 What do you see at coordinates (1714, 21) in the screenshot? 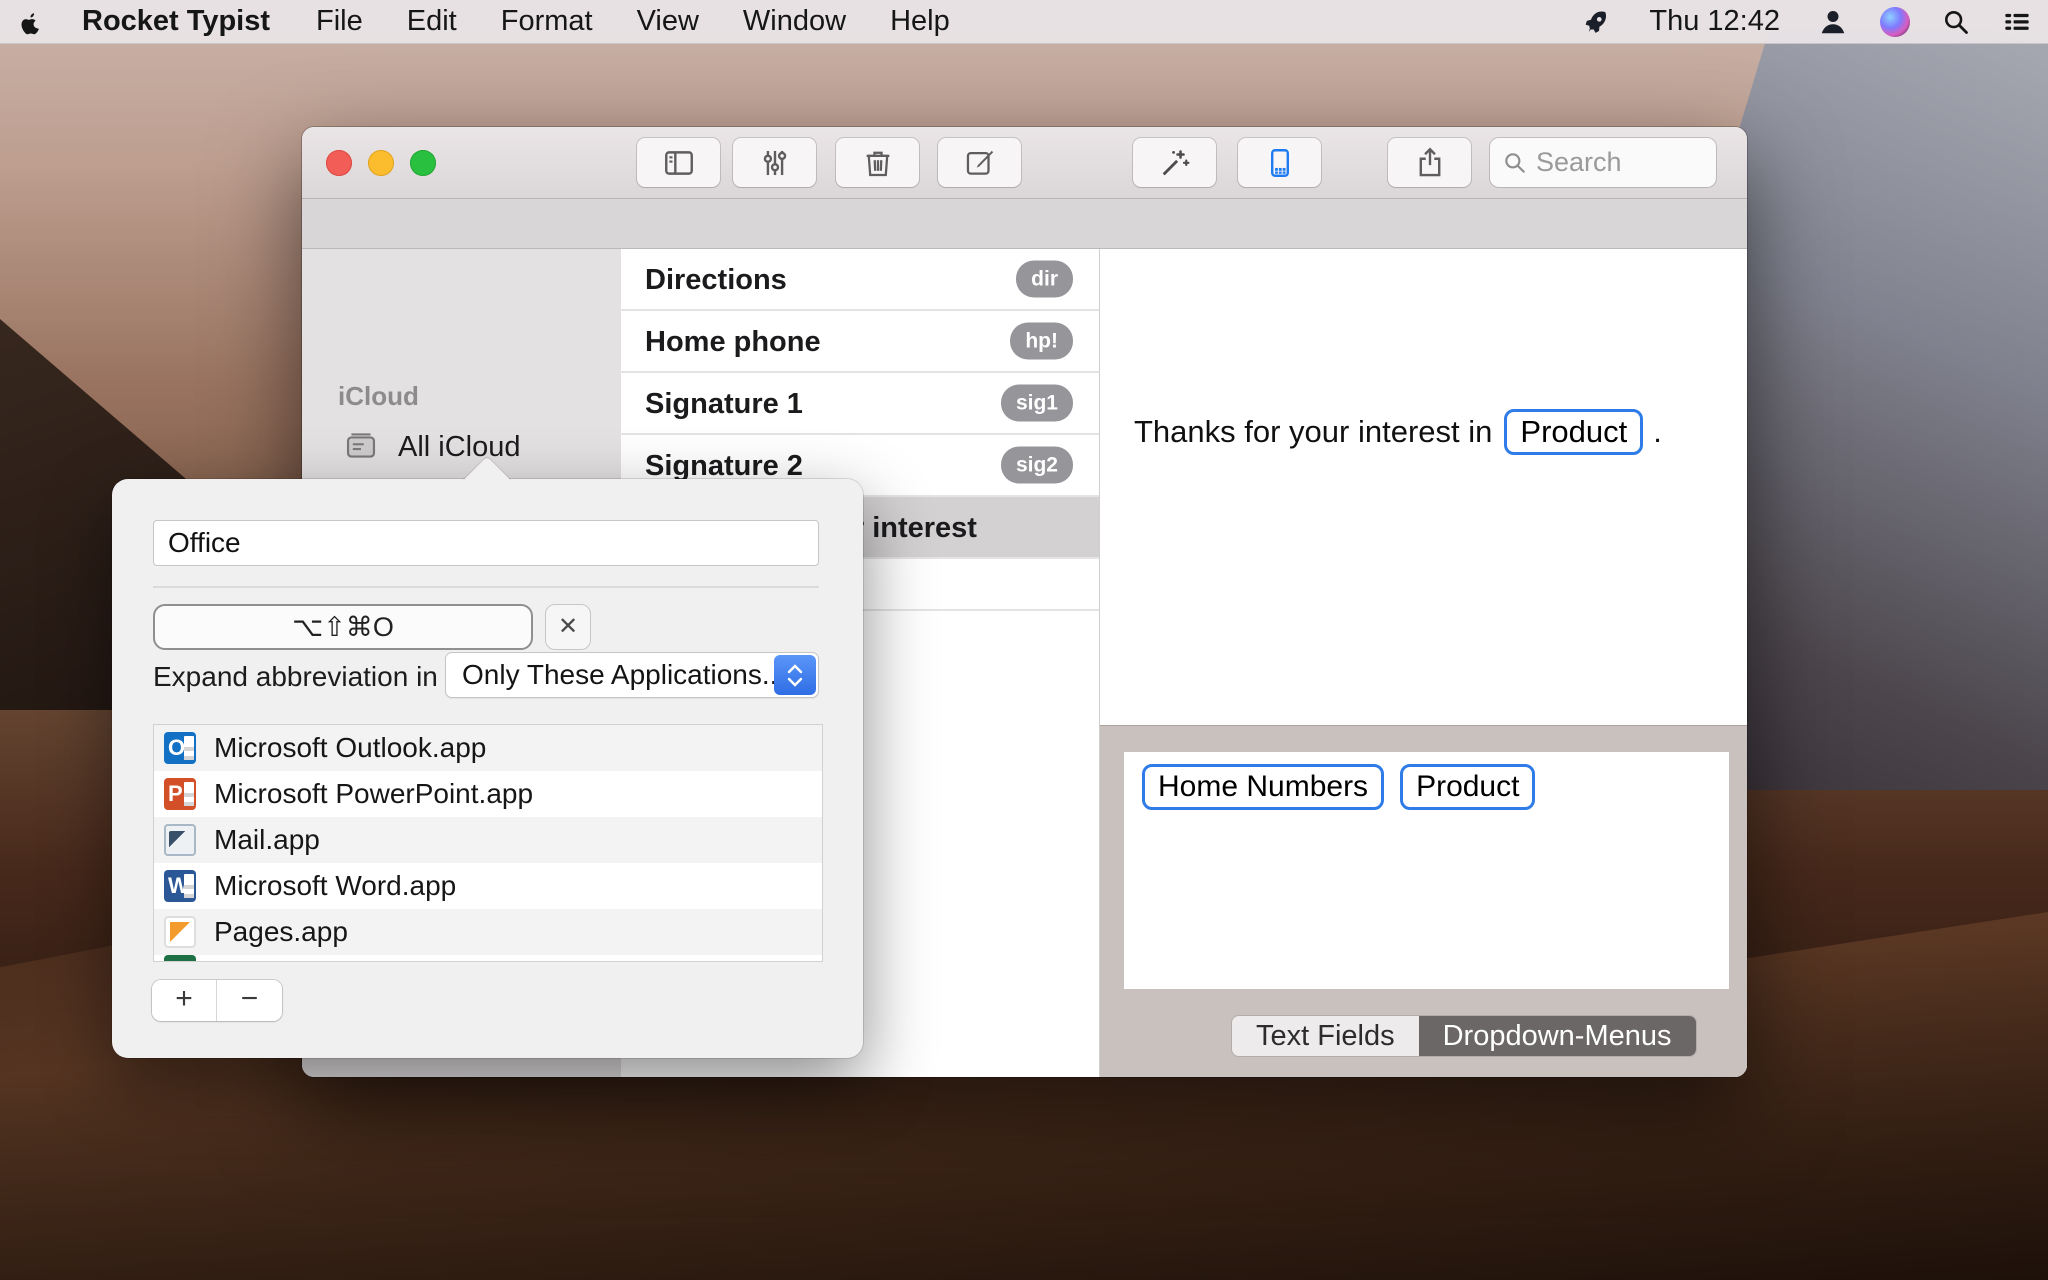
I see `menubar-clock: Thu 12:42` at bounding box center [1714, 21].